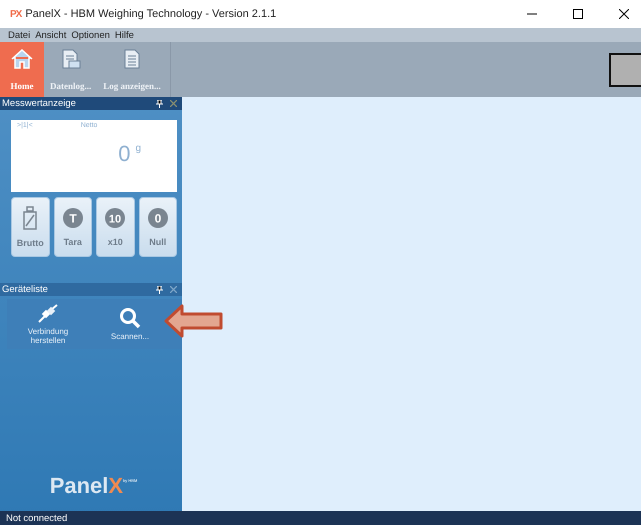 This screenshot has width=641, height=525. I want to click on scale-button: Brutto, so click(30, 227).